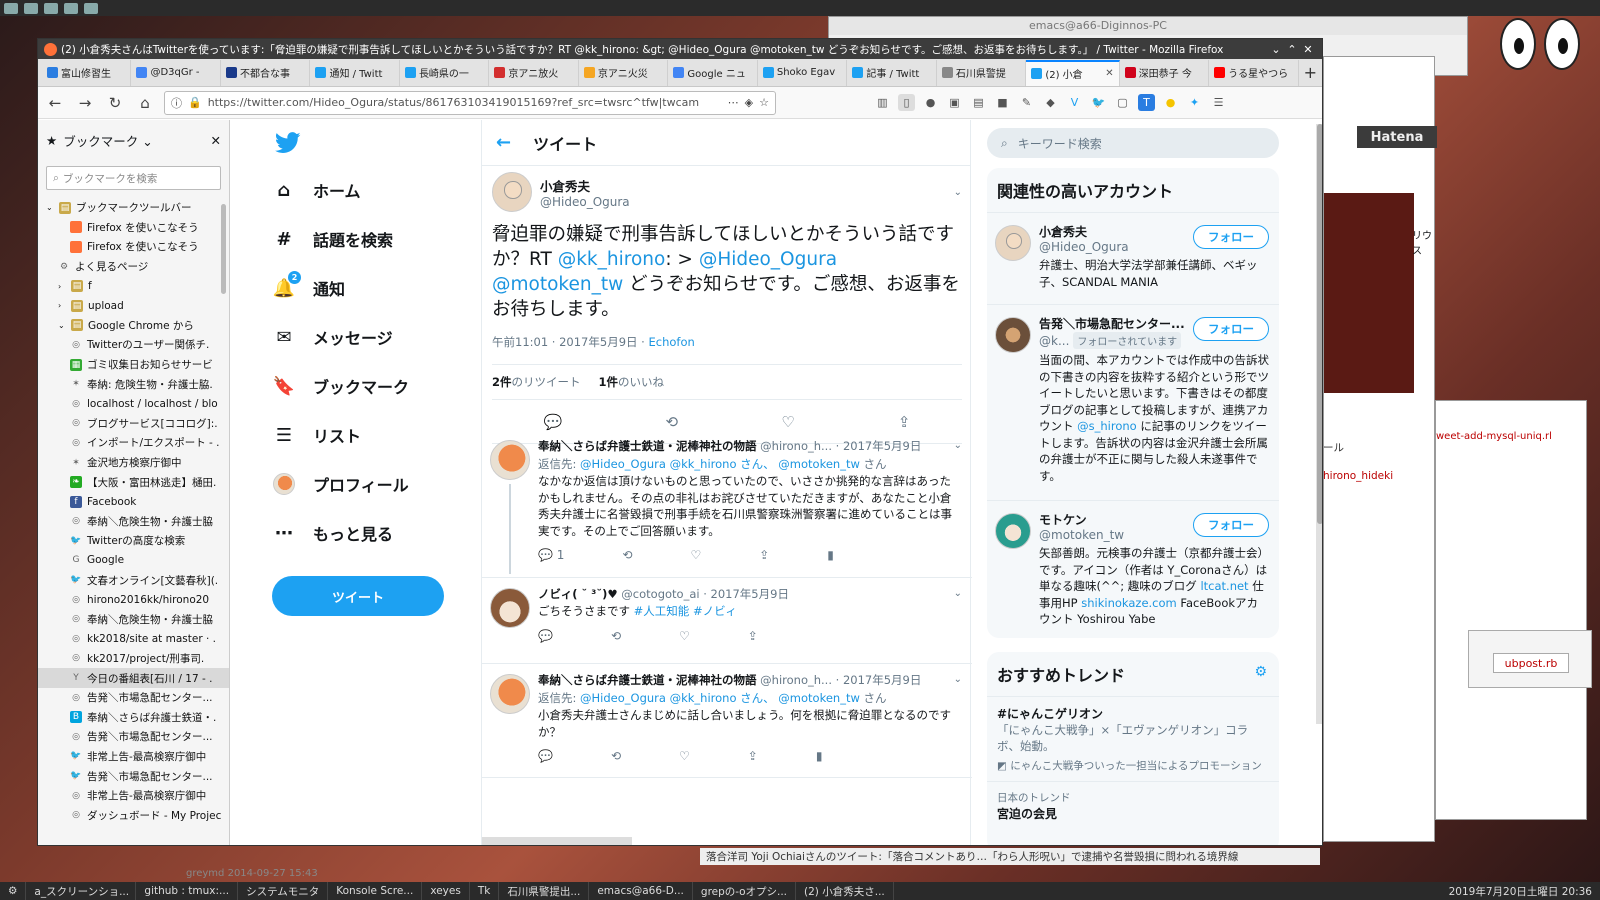 The image size is (1600, 900). What do you see at coordinates (13, 891) in the screenshot?
I see `start-menu-icon: ⚙` at bounding box center [13, 891].